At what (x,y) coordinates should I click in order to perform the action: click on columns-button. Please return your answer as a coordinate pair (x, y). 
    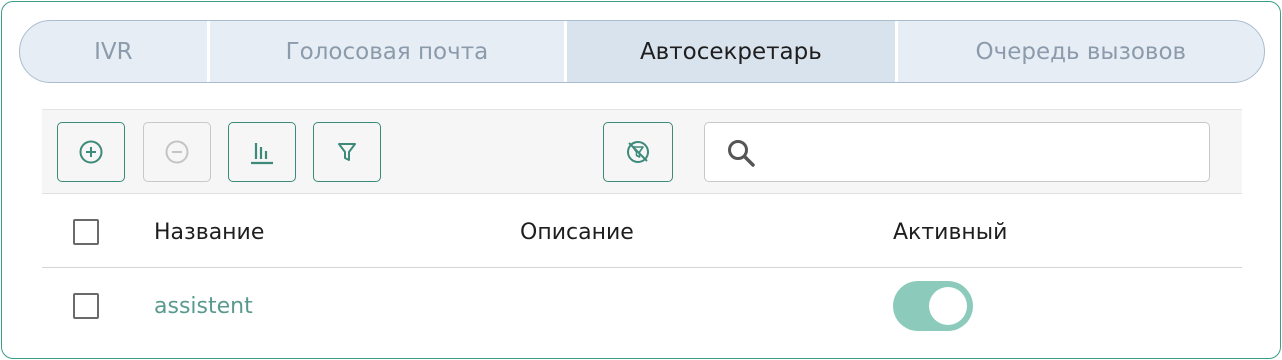
    Looking at the image, I should click on (262, 152).